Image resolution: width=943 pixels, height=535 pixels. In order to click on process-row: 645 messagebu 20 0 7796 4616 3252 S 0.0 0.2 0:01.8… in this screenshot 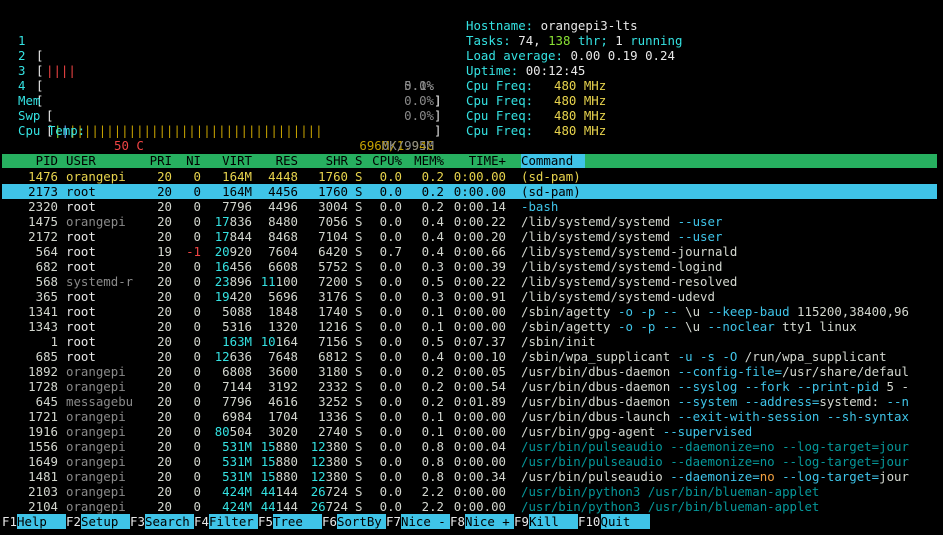, I will do `click(469, 401)`.